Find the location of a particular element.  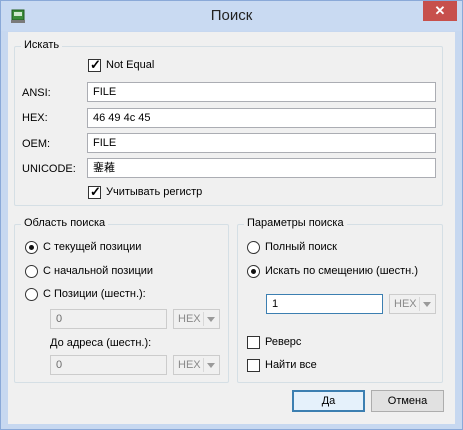

from-format-select: HEX is located at coordinates (196, 319).